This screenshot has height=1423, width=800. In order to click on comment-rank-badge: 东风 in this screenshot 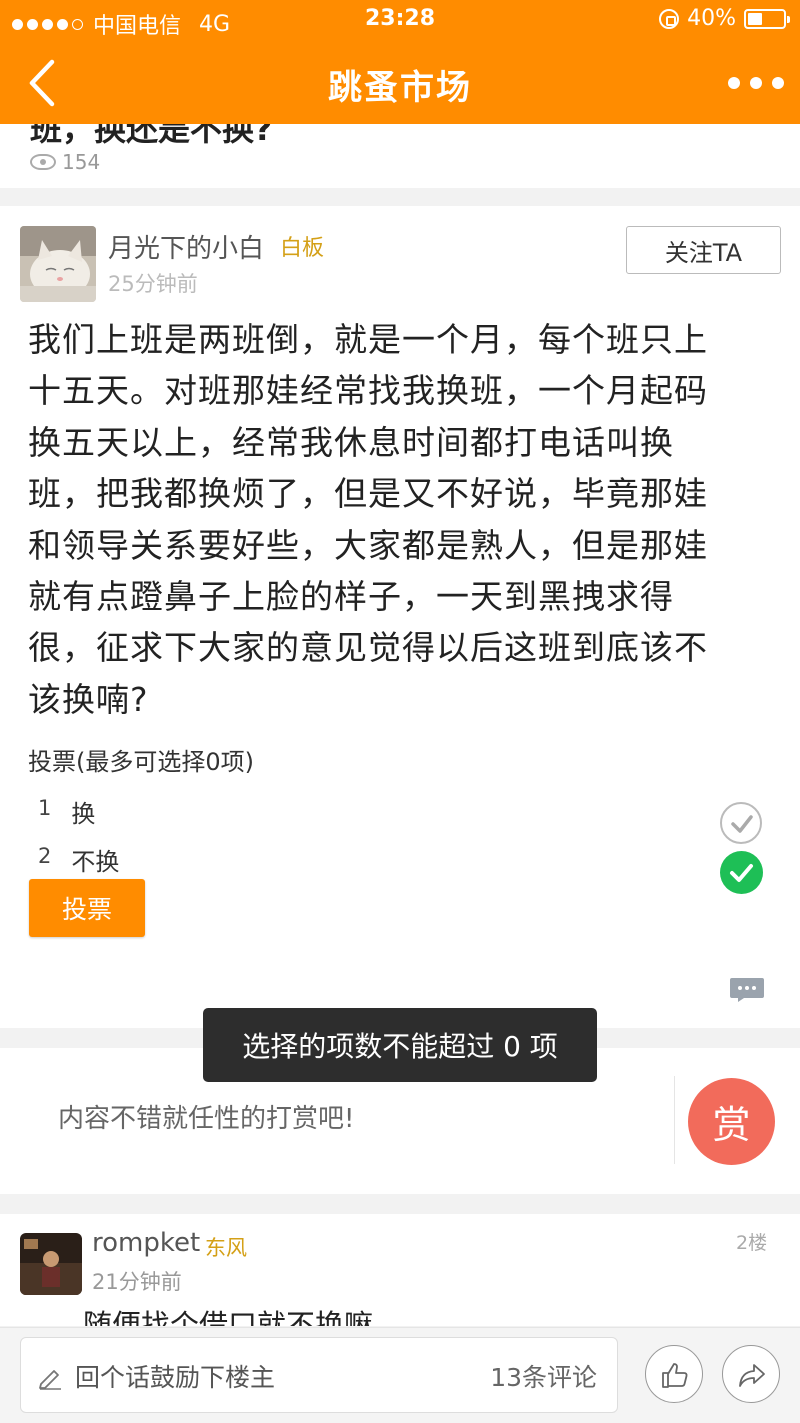, I will do `click(226, 1248)`.